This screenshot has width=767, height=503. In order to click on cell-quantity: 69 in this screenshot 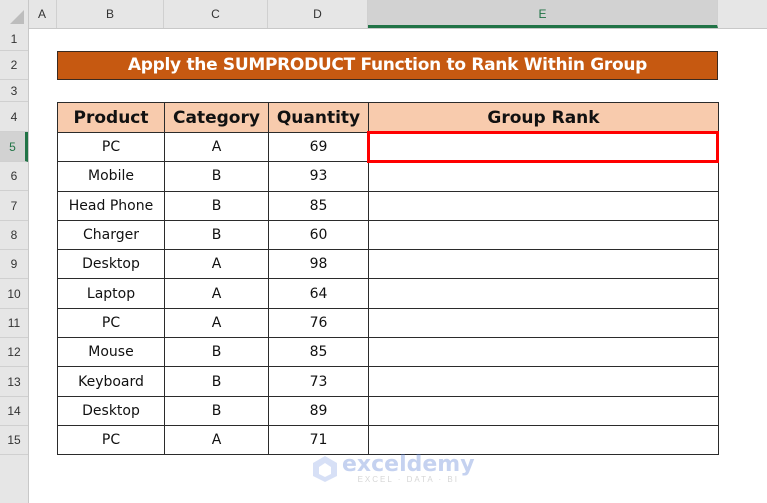, I will do `click(318, 147)`.